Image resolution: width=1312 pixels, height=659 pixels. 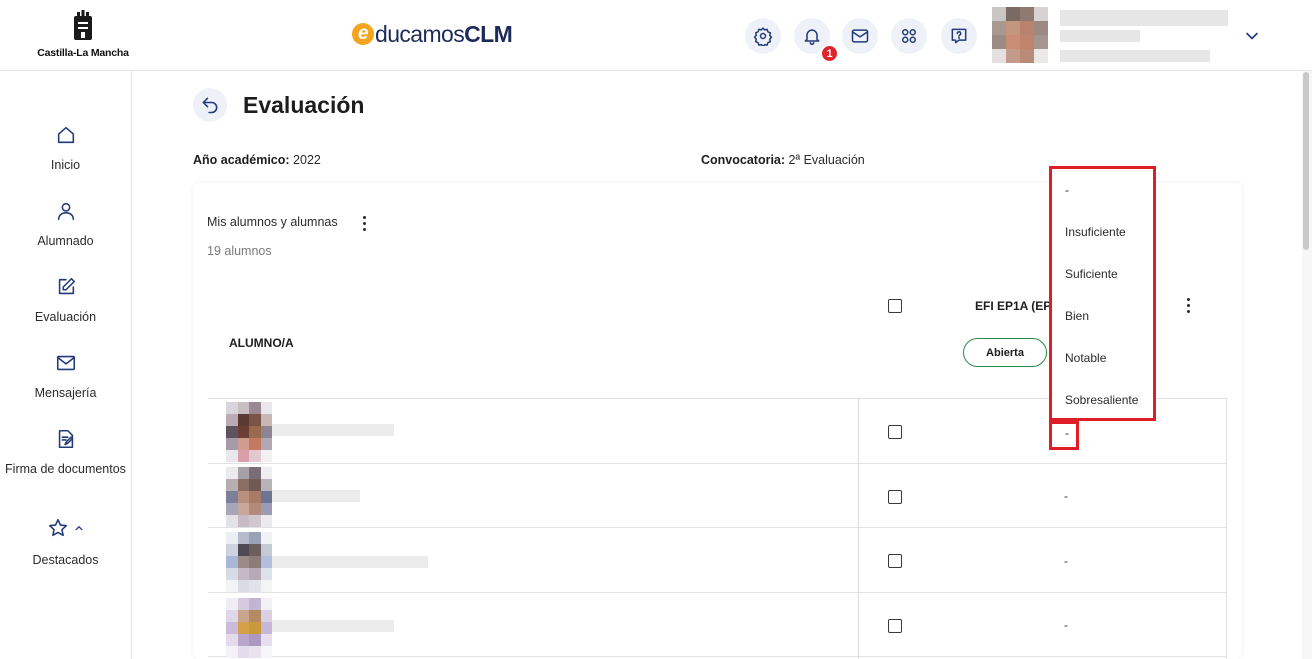 I want to click on user-menu-toggle, so click(x=1252, y=36).